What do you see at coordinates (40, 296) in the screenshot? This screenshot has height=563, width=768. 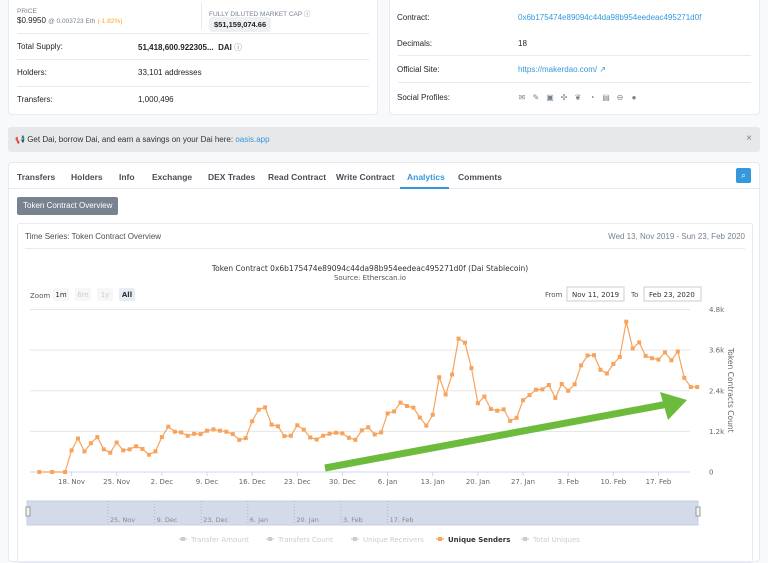 I see `zoom-label: Zoom` at bounding box center [40, 296].